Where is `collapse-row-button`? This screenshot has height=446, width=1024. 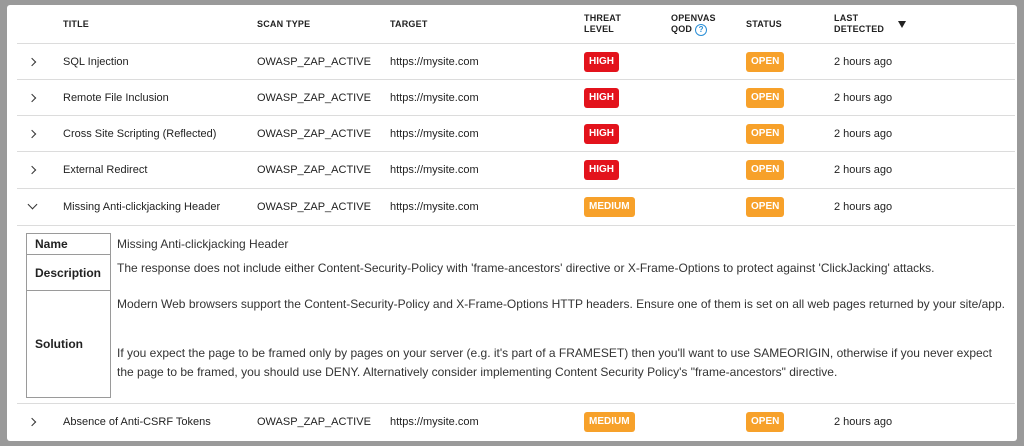 collapse-row-button is located at coordinates (38, 206).